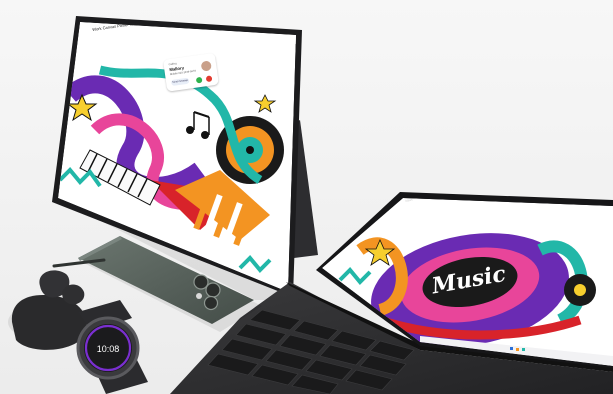 Image resolution: width=613 pixels, height=394 pixels. I want to click on accept-call-button, so click(199, 80).